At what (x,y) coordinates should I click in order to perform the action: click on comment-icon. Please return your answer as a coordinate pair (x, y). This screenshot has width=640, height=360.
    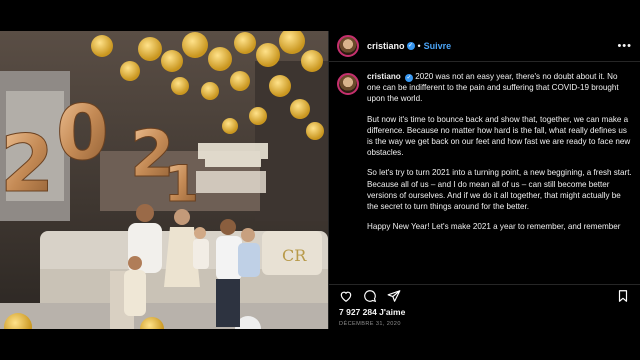
    Looking at the image, I should click on (370, 296).